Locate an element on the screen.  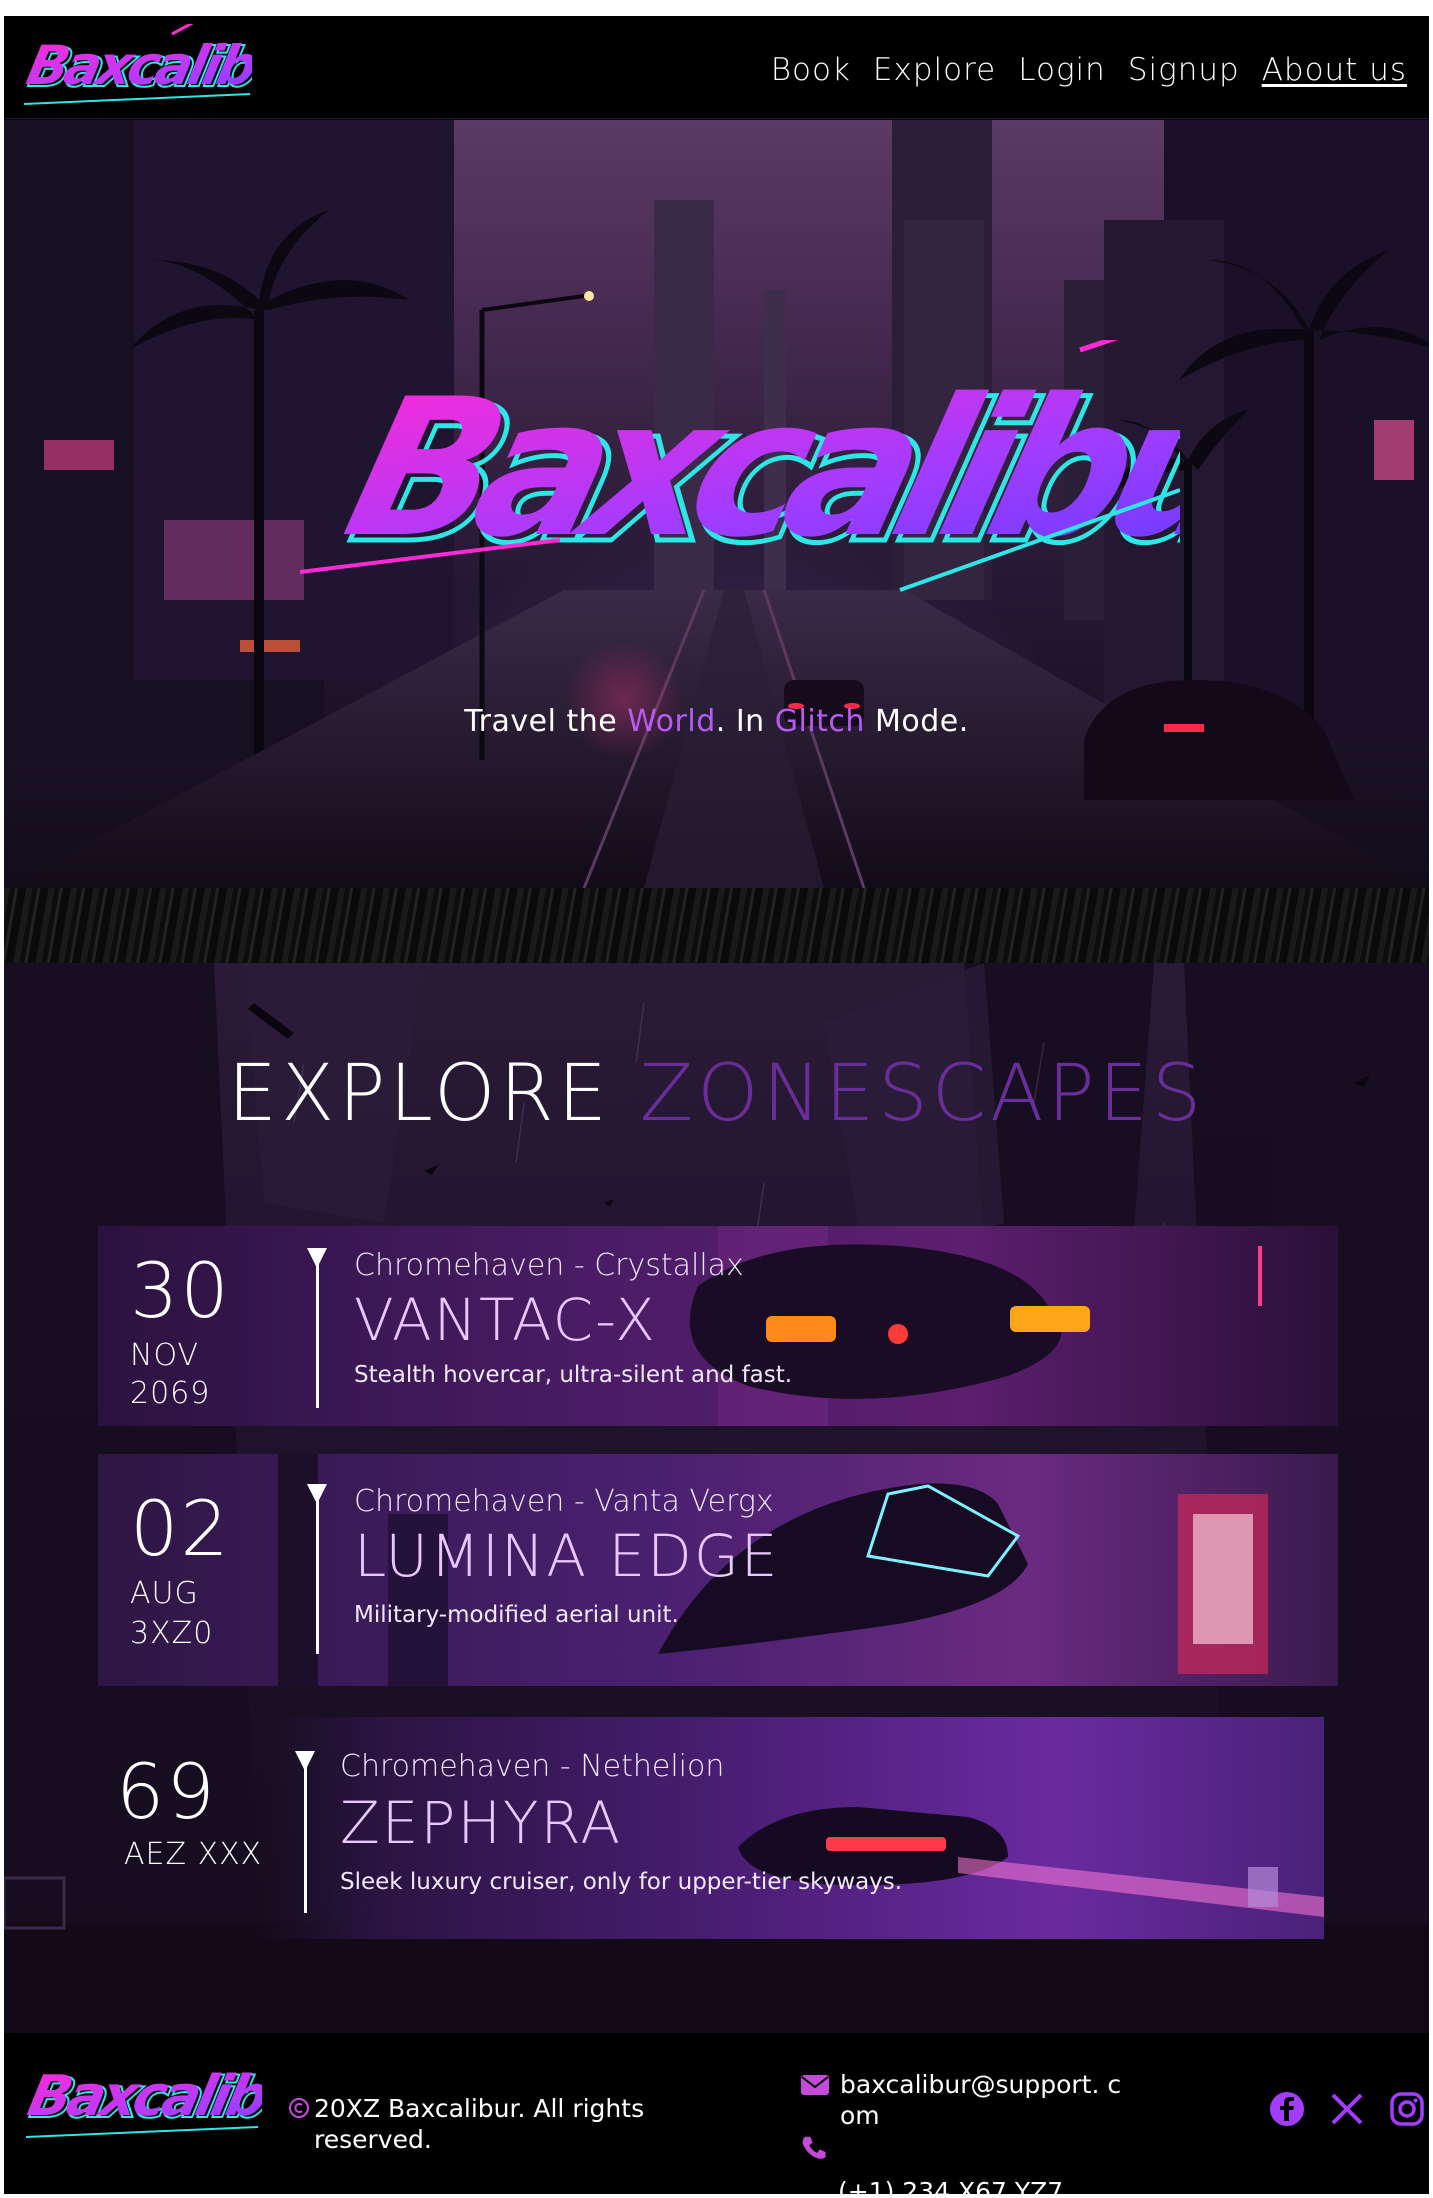
card-month: NOV is located at coordinates (165, 1355).